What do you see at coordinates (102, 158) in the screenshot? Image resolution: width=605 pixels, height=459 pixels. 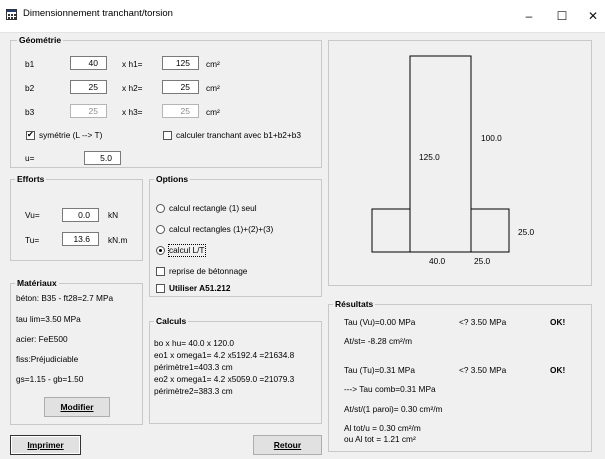 I see `u-input: 5.0` at bounding box center [102, 158].